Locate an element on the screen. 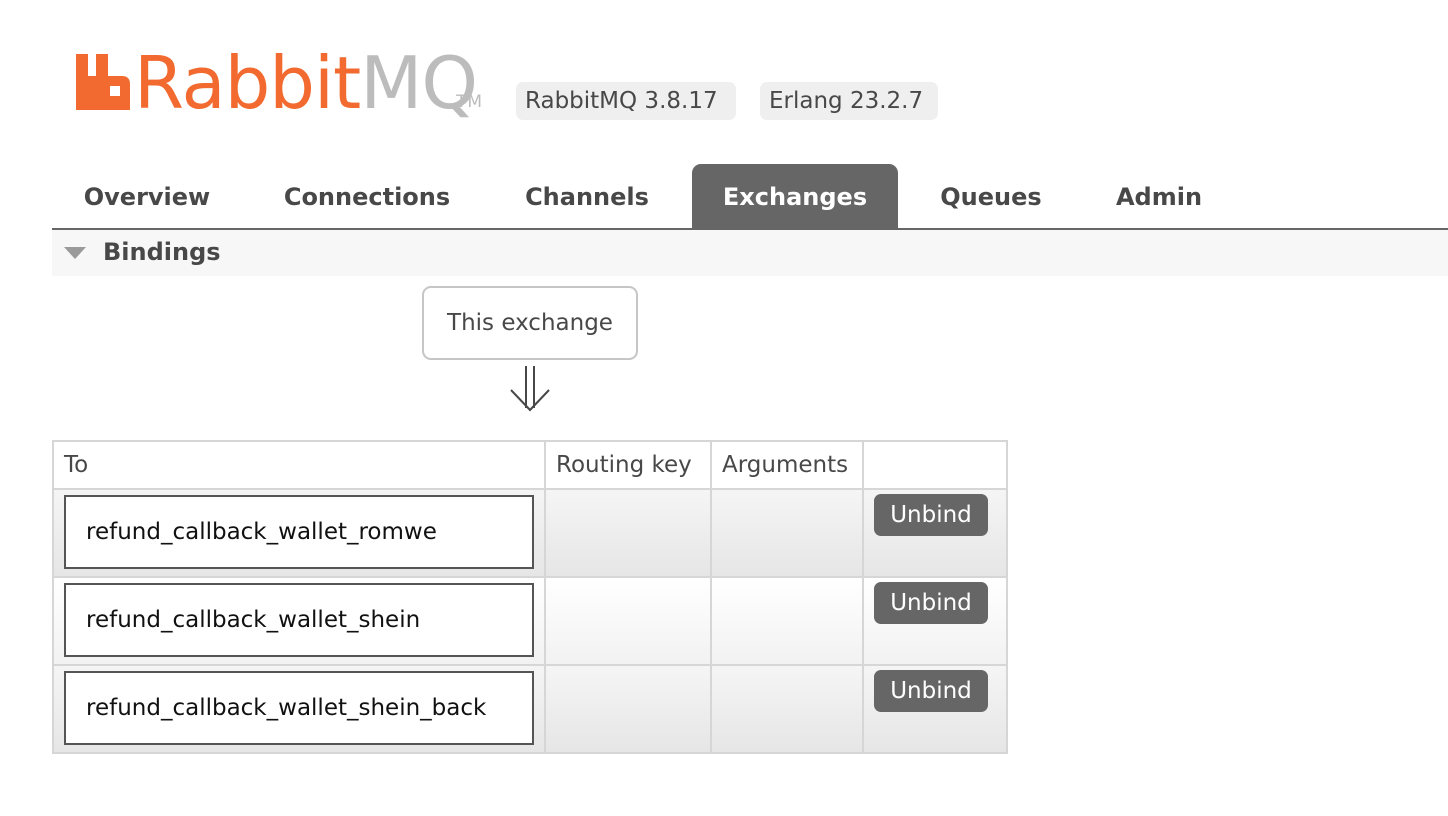 Image resolution: width=1448 pixels, height=816 pixels. tab-exchanges: Exchanges is located at coordinates (795, 196).